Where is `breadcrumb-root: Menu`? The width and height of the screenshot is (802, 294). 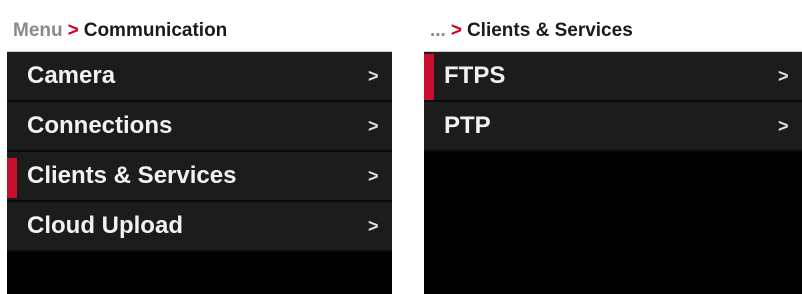 breadcrumb-root: Menu is located at coordinates (38, 31).